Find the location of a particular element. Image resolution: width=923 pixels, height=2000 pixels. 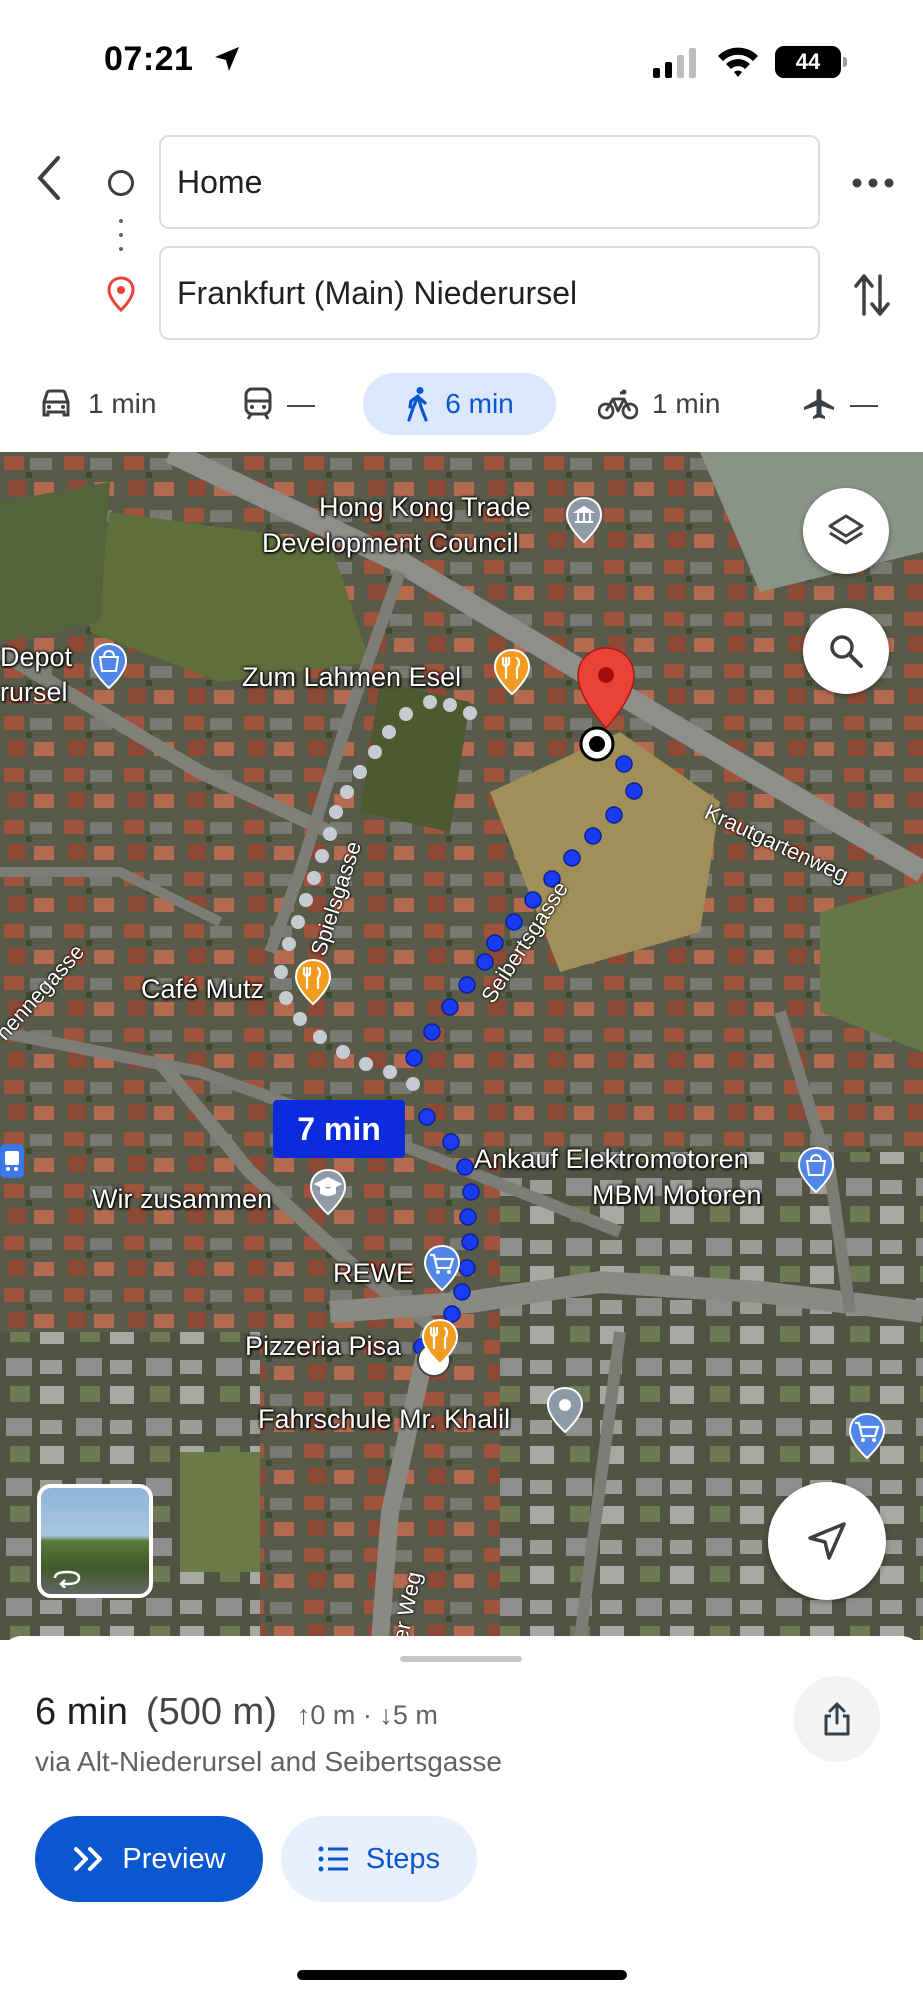

travel-mode-tabs: 1 min — 6 min 1 min — is located at coordinates (461, 407).